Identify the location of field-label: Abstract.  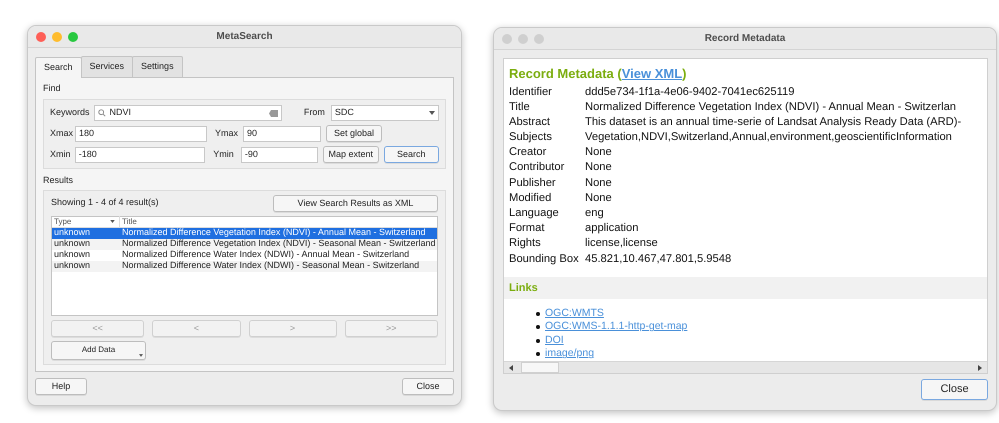
(530, 122).